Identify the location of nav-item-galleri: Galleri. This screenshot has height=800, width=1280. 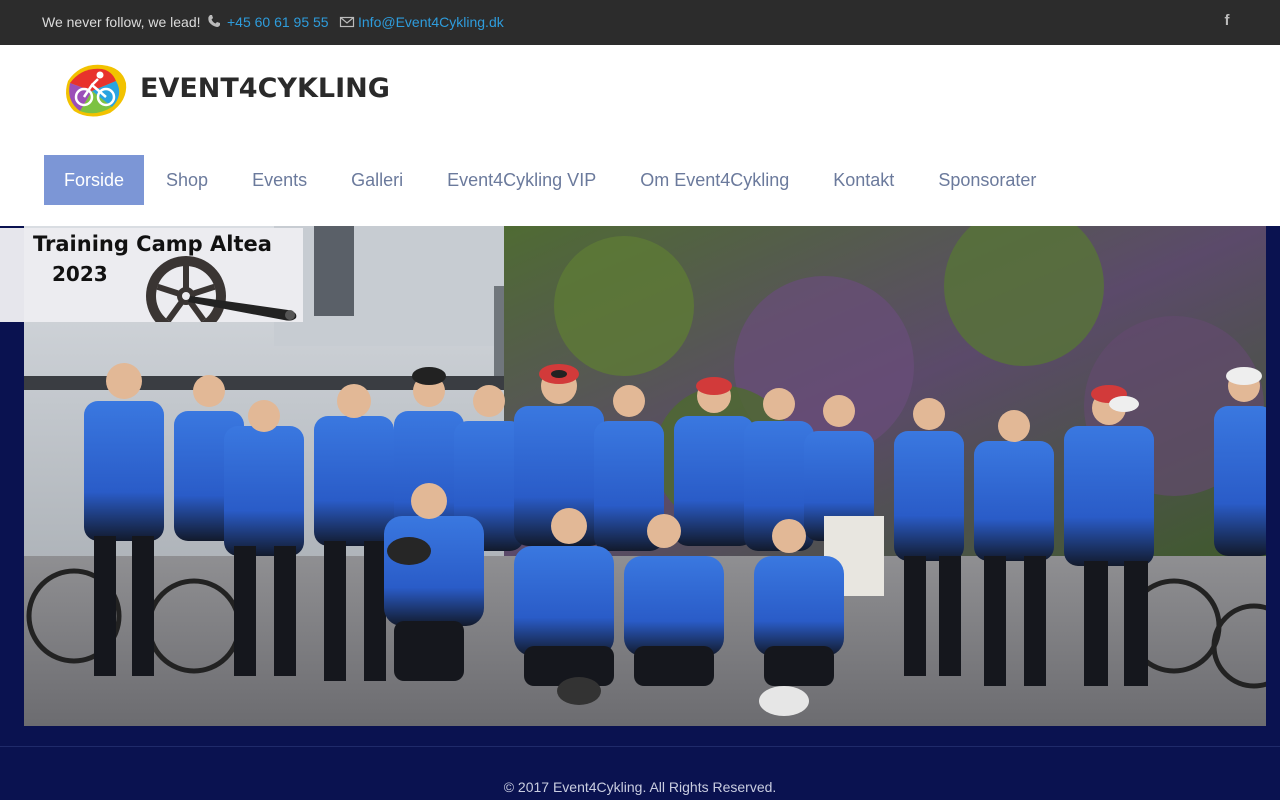
(377, 180).